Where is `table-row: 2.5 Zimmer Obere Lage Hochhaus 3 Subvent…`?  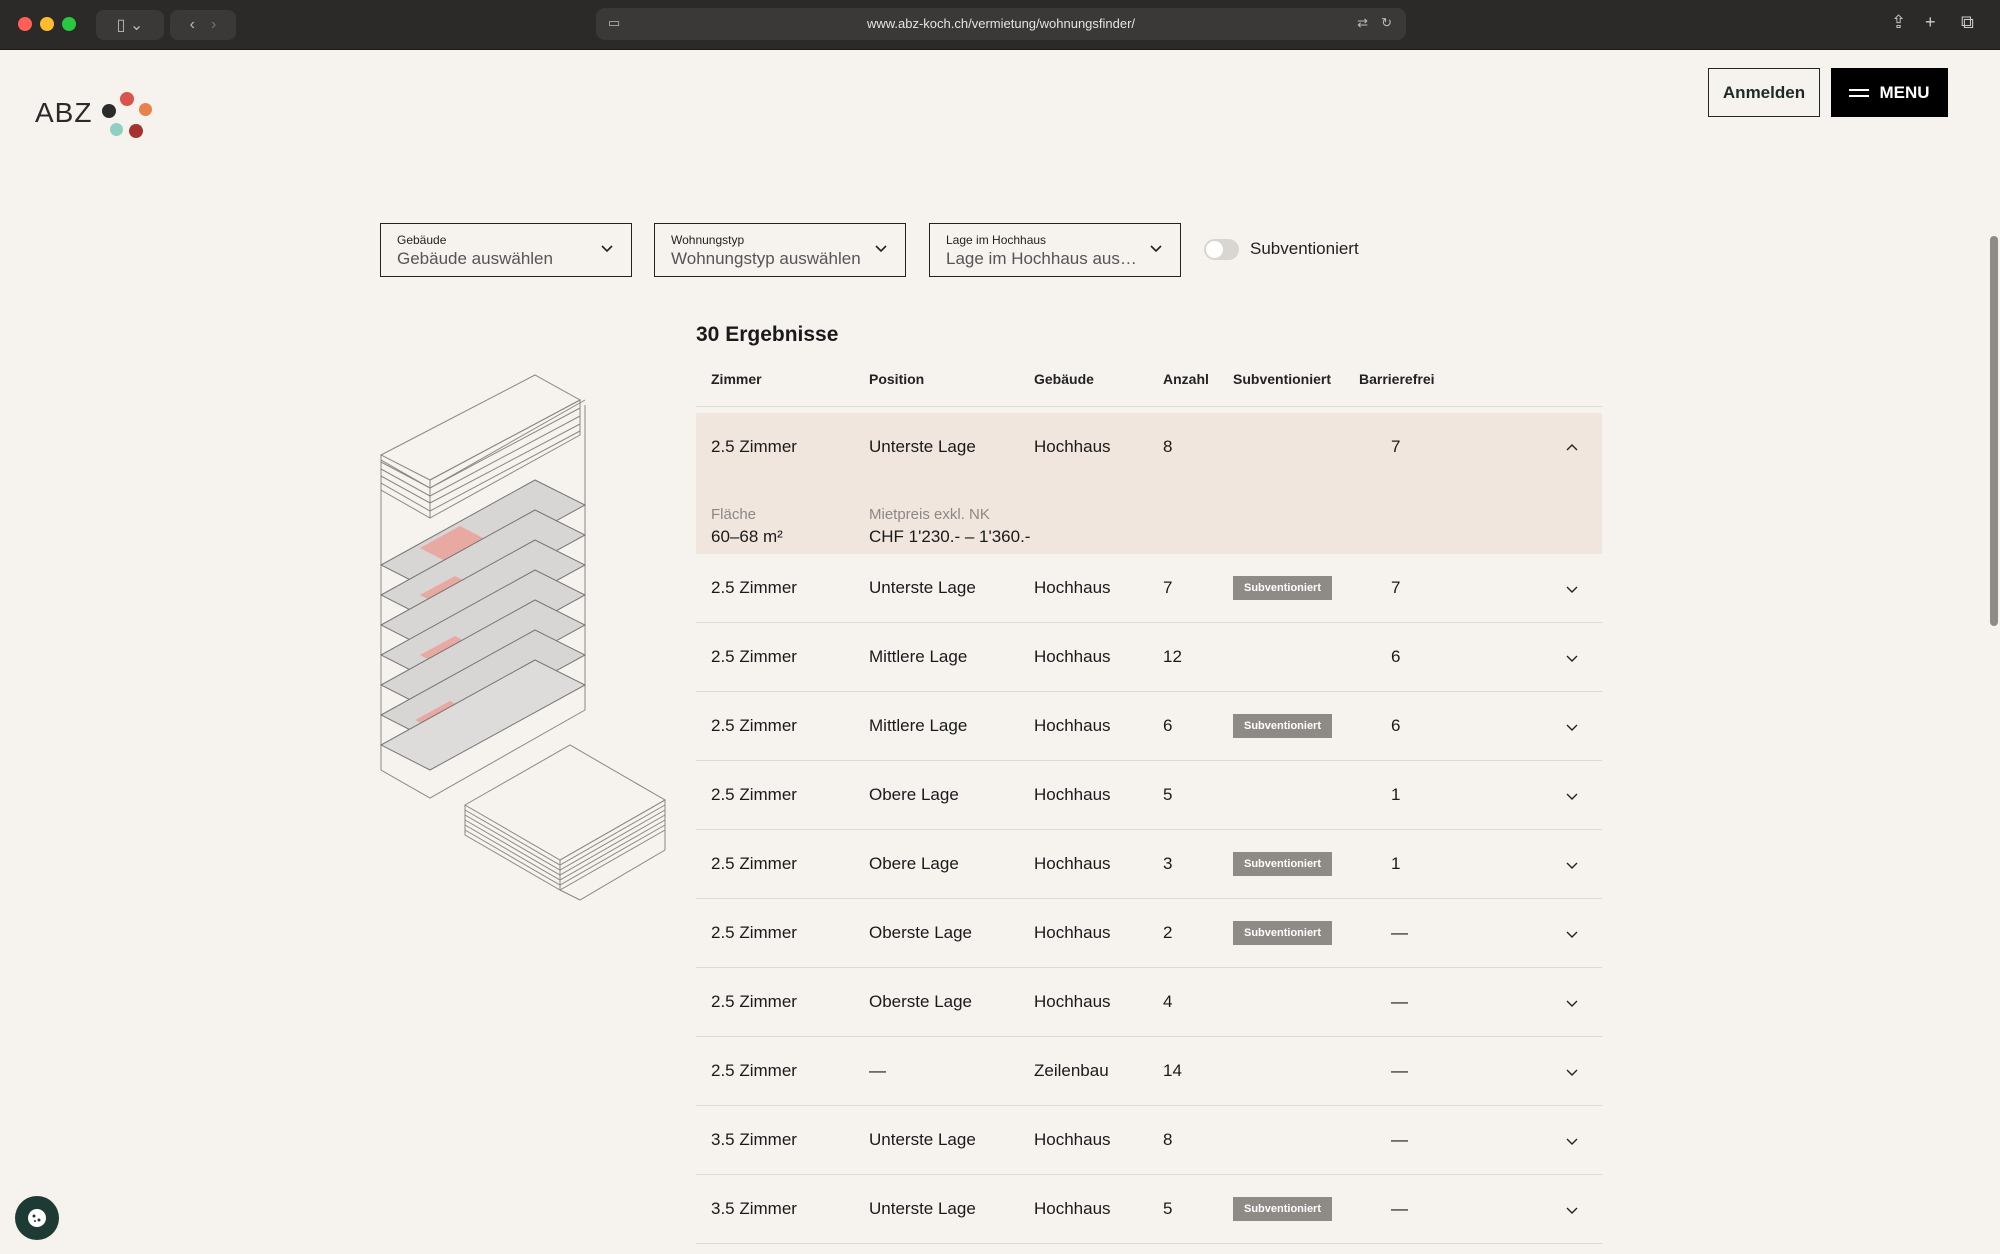 table-row: 2.5 Zimmer Obere Lage Hochhaus 3 Subvent… is located at coordinates (1149, 864).